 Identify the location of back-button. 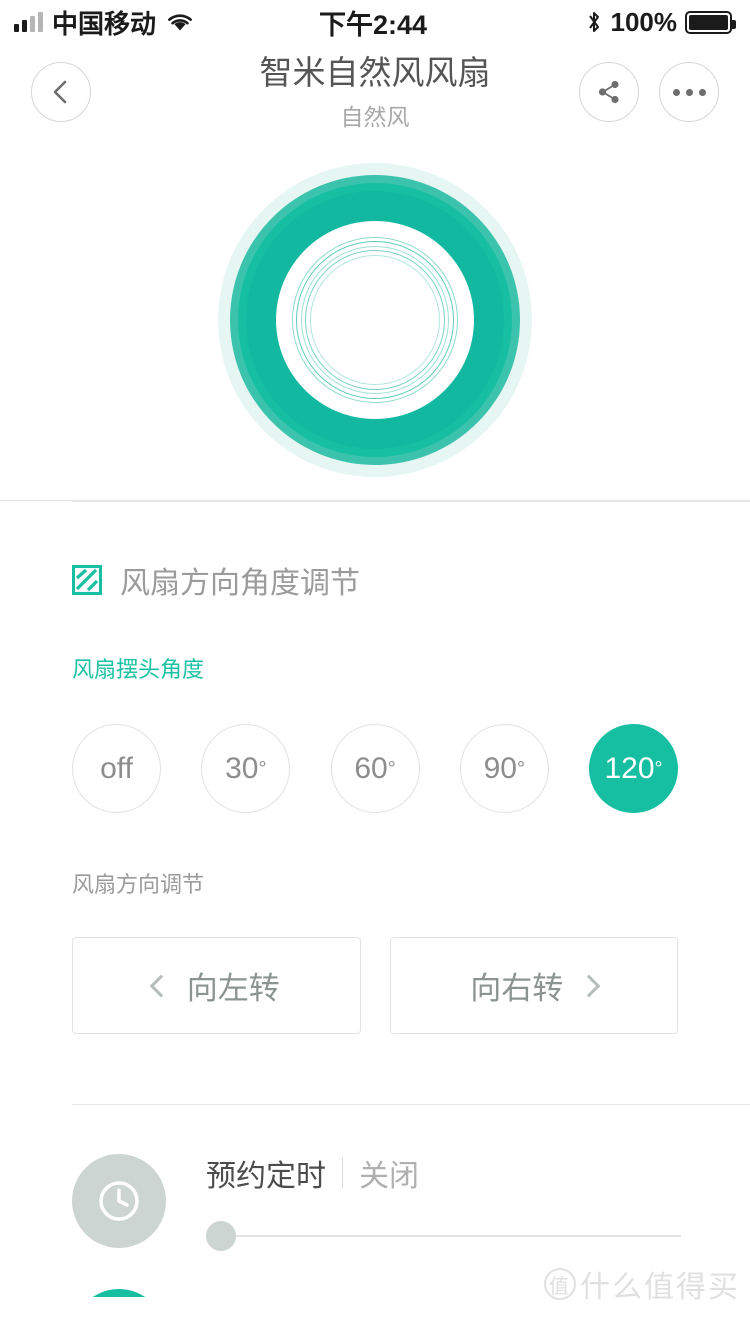
(61, 92).